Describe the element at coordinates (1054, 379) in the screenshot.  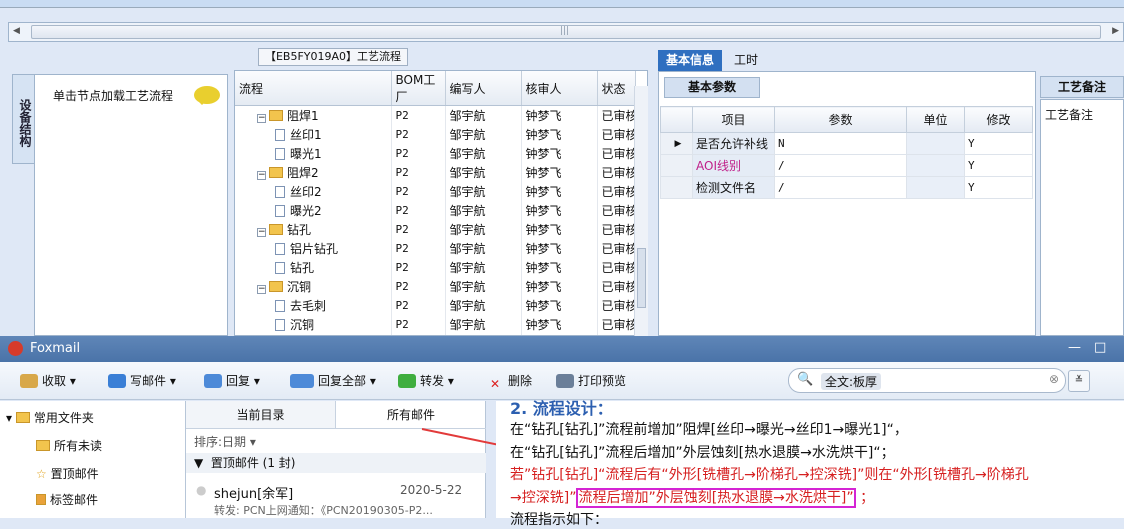
I see `clear-search-icon: ⊗` at that location.